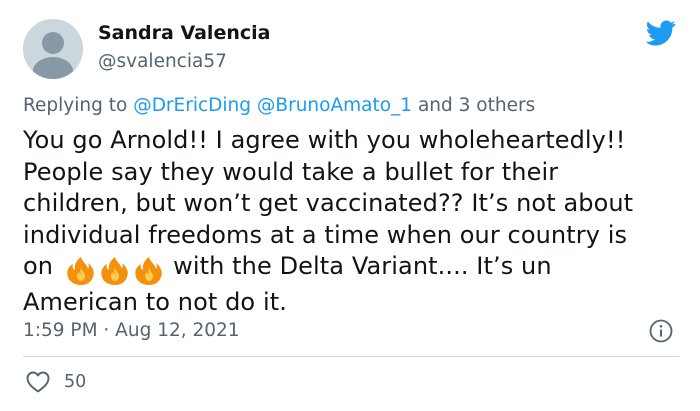 The width and height of the screenshot is (700, 411). I want to click on tweet-timestamp: 1:59 PM · Aug 12, 2021, so click(131, 330).